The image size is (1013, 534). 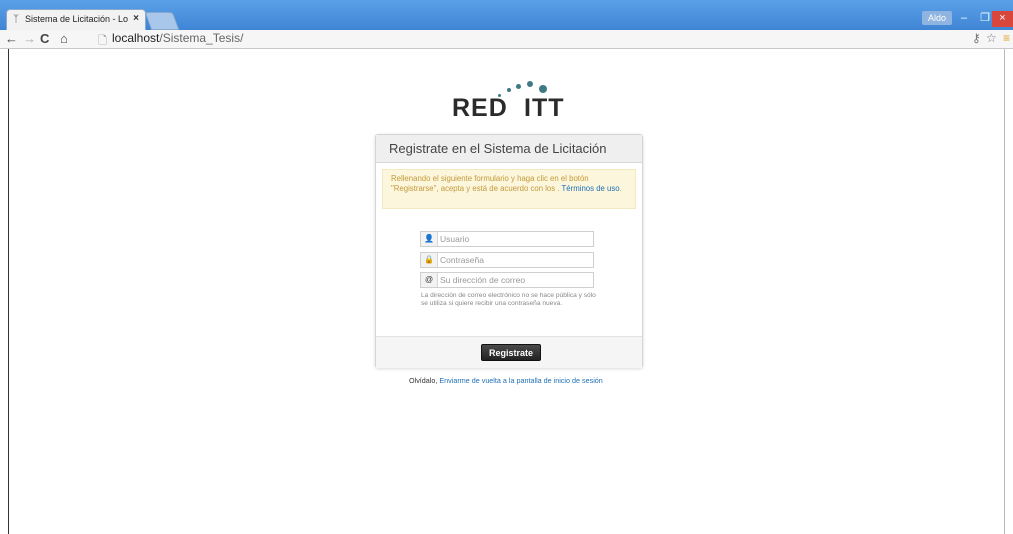 I want to click on logo-text-left: RED, so click(x=480, y=108).